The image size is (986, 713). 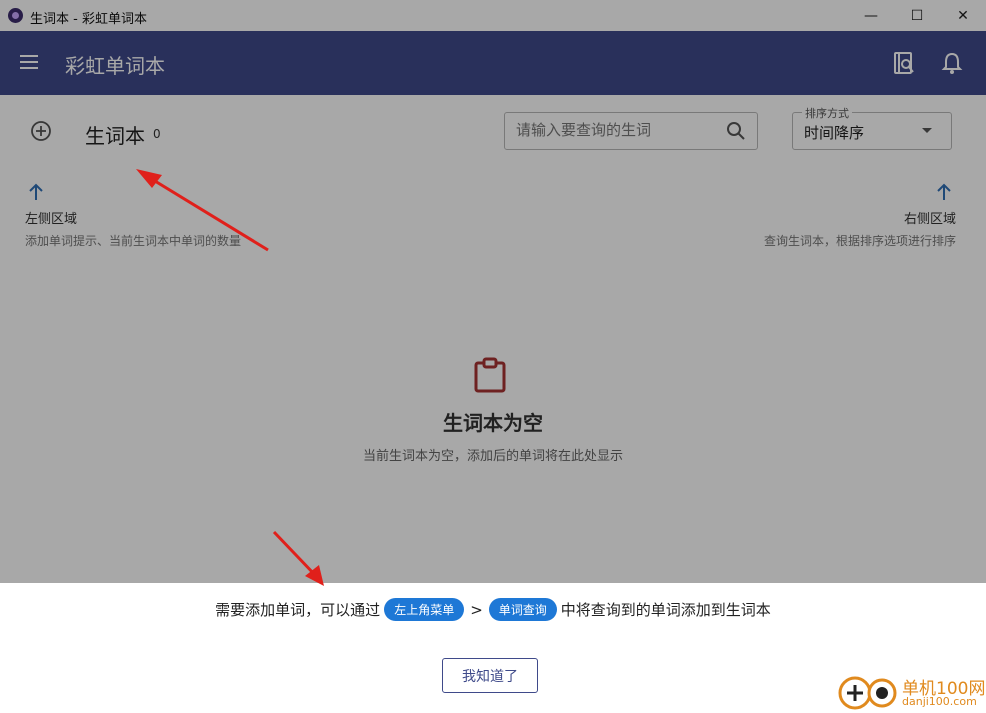 What do you see at coordinates (665, 610) in the screenshot?
I see `tip-text-after: 中将查询到的单词添加到生词本` at bounding box center [665, 610].